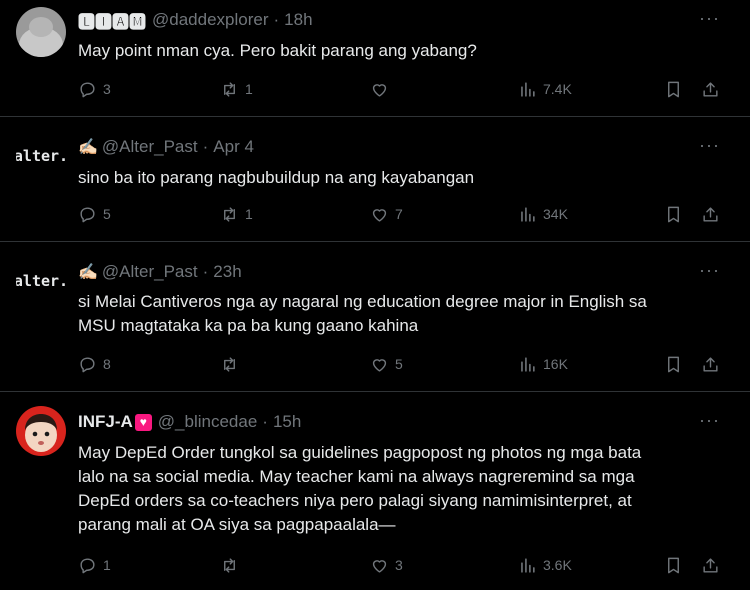  I want to click on views-count: 16K, so click(555, 364).